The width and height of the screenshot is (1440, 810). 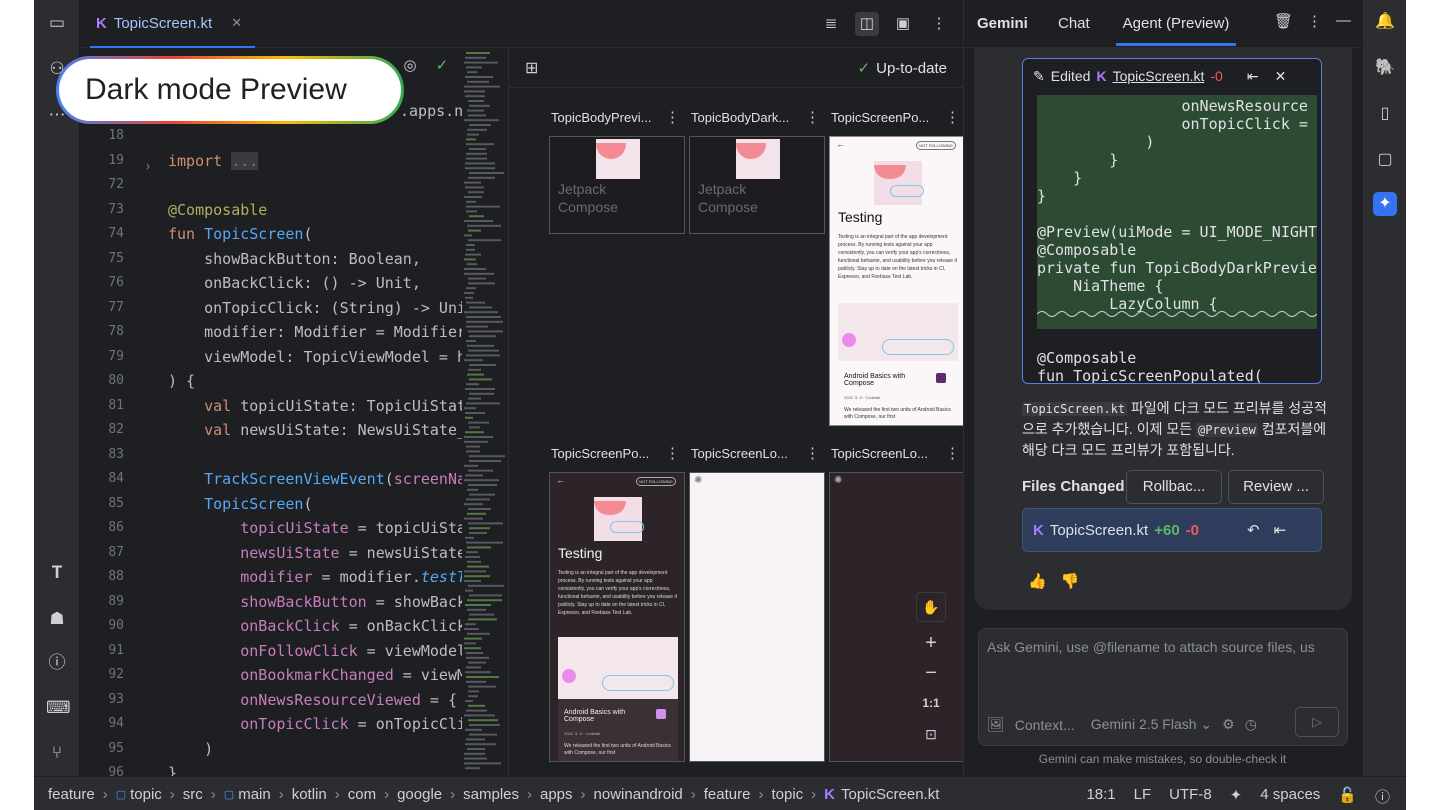 I want to click on breadcrumb-item: src, so click(x=193, y=794).